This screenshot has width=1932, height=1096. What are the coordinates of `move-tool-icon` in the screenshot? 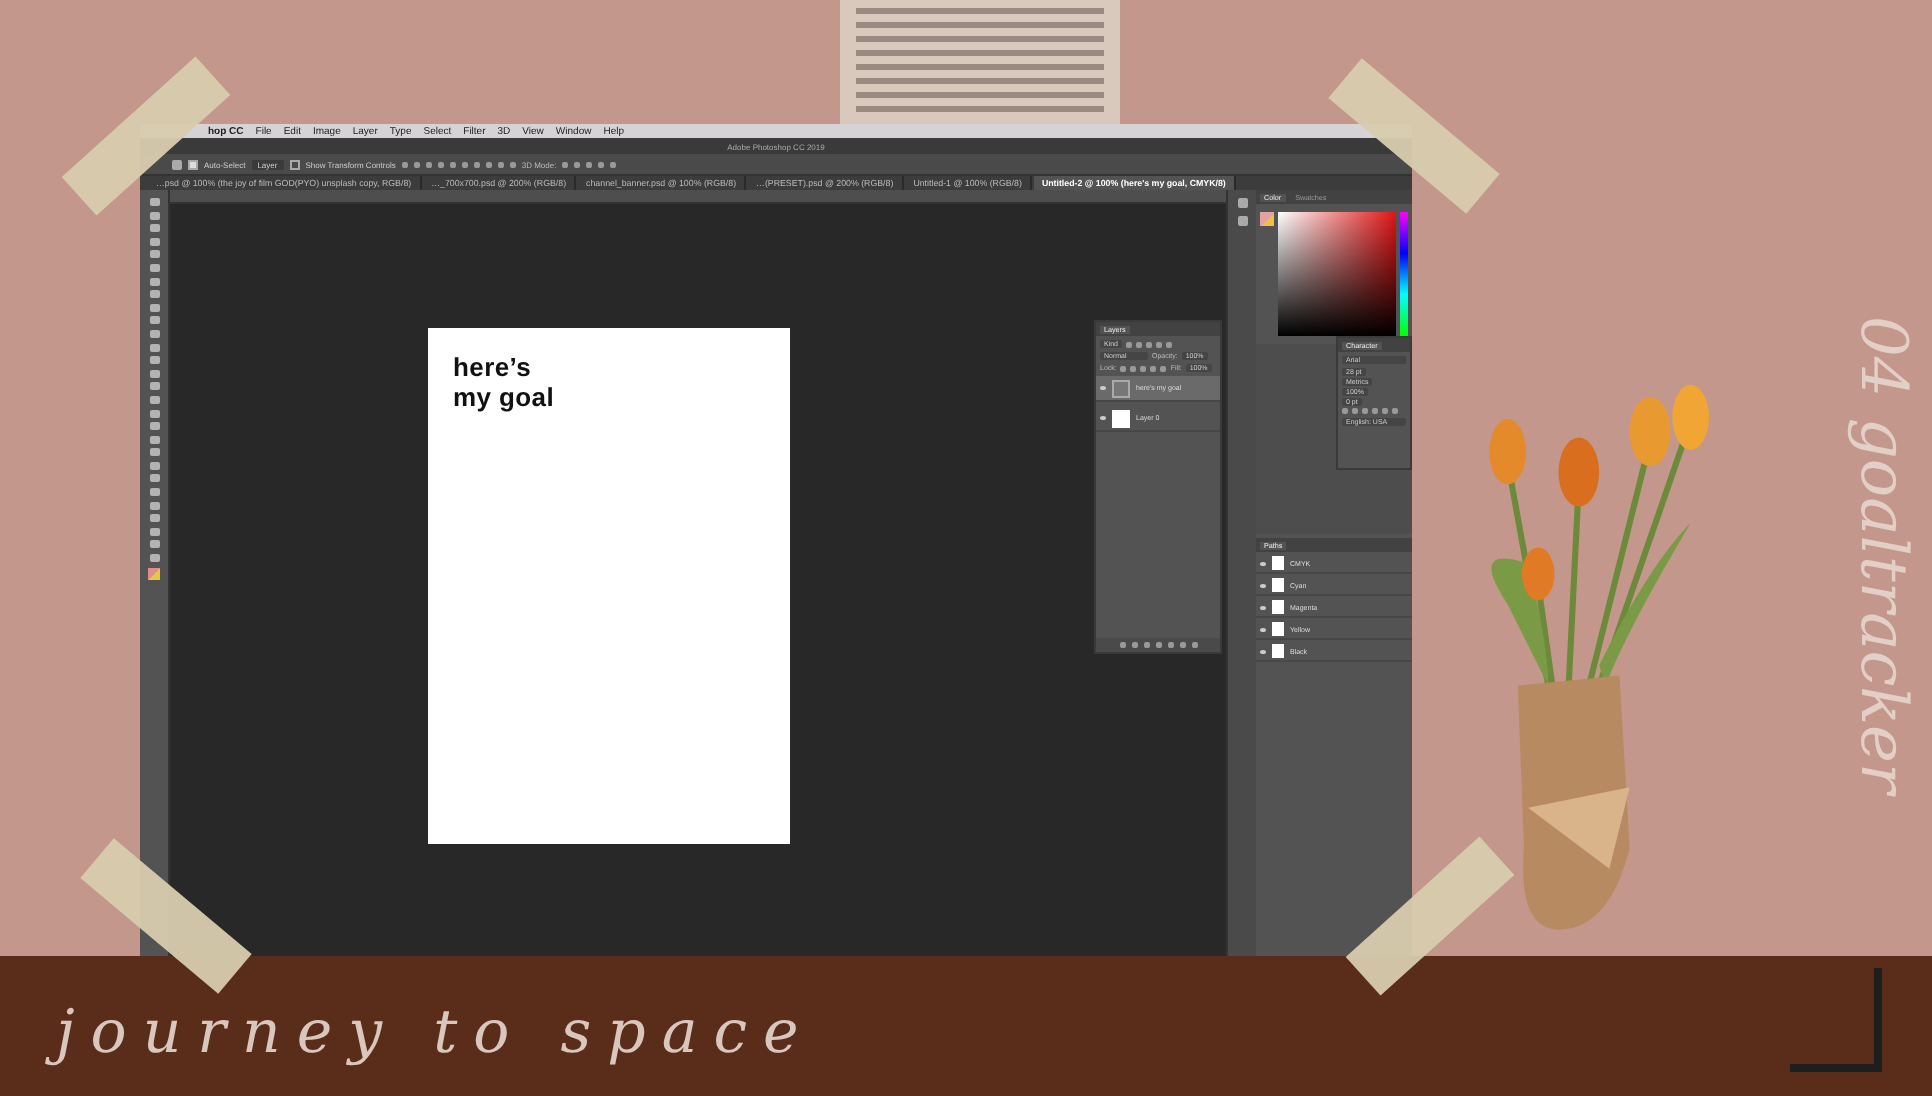 It's located at (177, 164).